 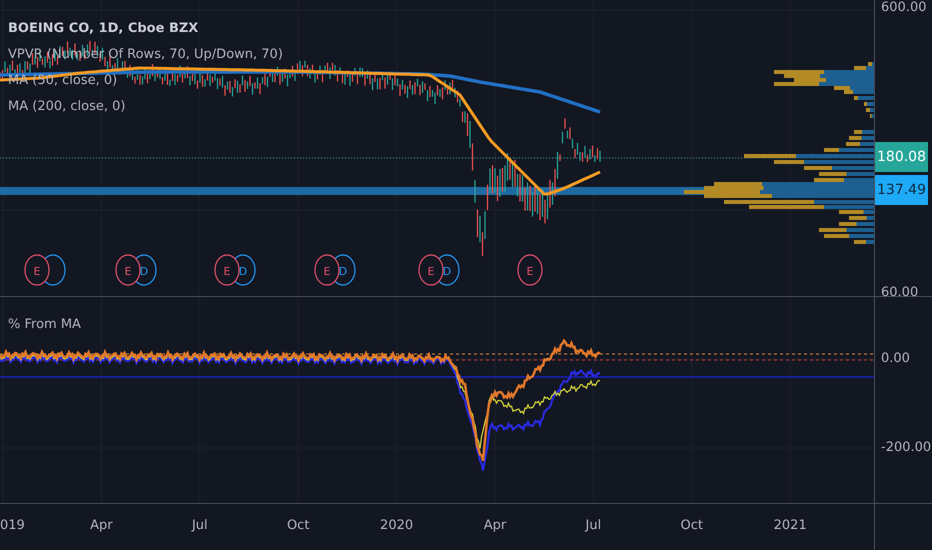 I want to click on pane-title: % From MA, so click(x=44, y=324).